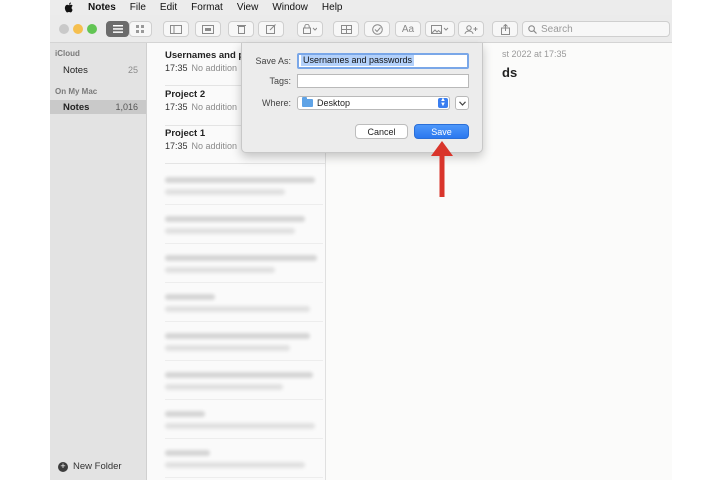 Image resolution: width=720 pixels, height=480 pixels. What do you see at coordinates (532, 29) in the screenshot?
I see `search-icon` at bounding box center [532, 29].